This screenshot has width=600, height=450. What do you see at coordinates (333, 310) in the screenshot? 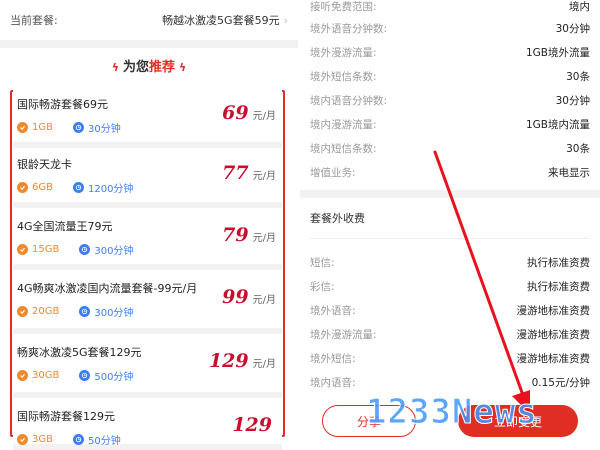
I see `extra-fee-label: 境外语音:` at bounding box center [333, 310].